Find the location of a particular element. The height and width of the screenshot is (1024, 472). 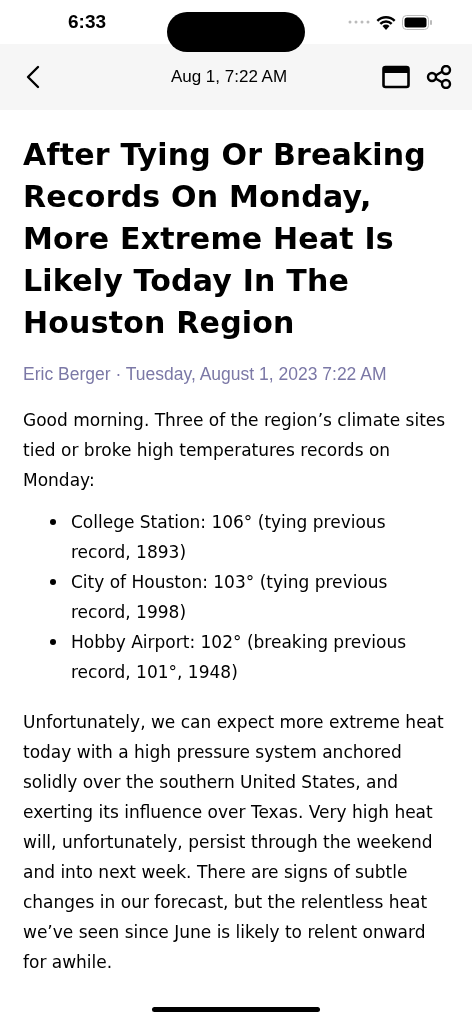

battery-icon is located at coordinates (417, 22).